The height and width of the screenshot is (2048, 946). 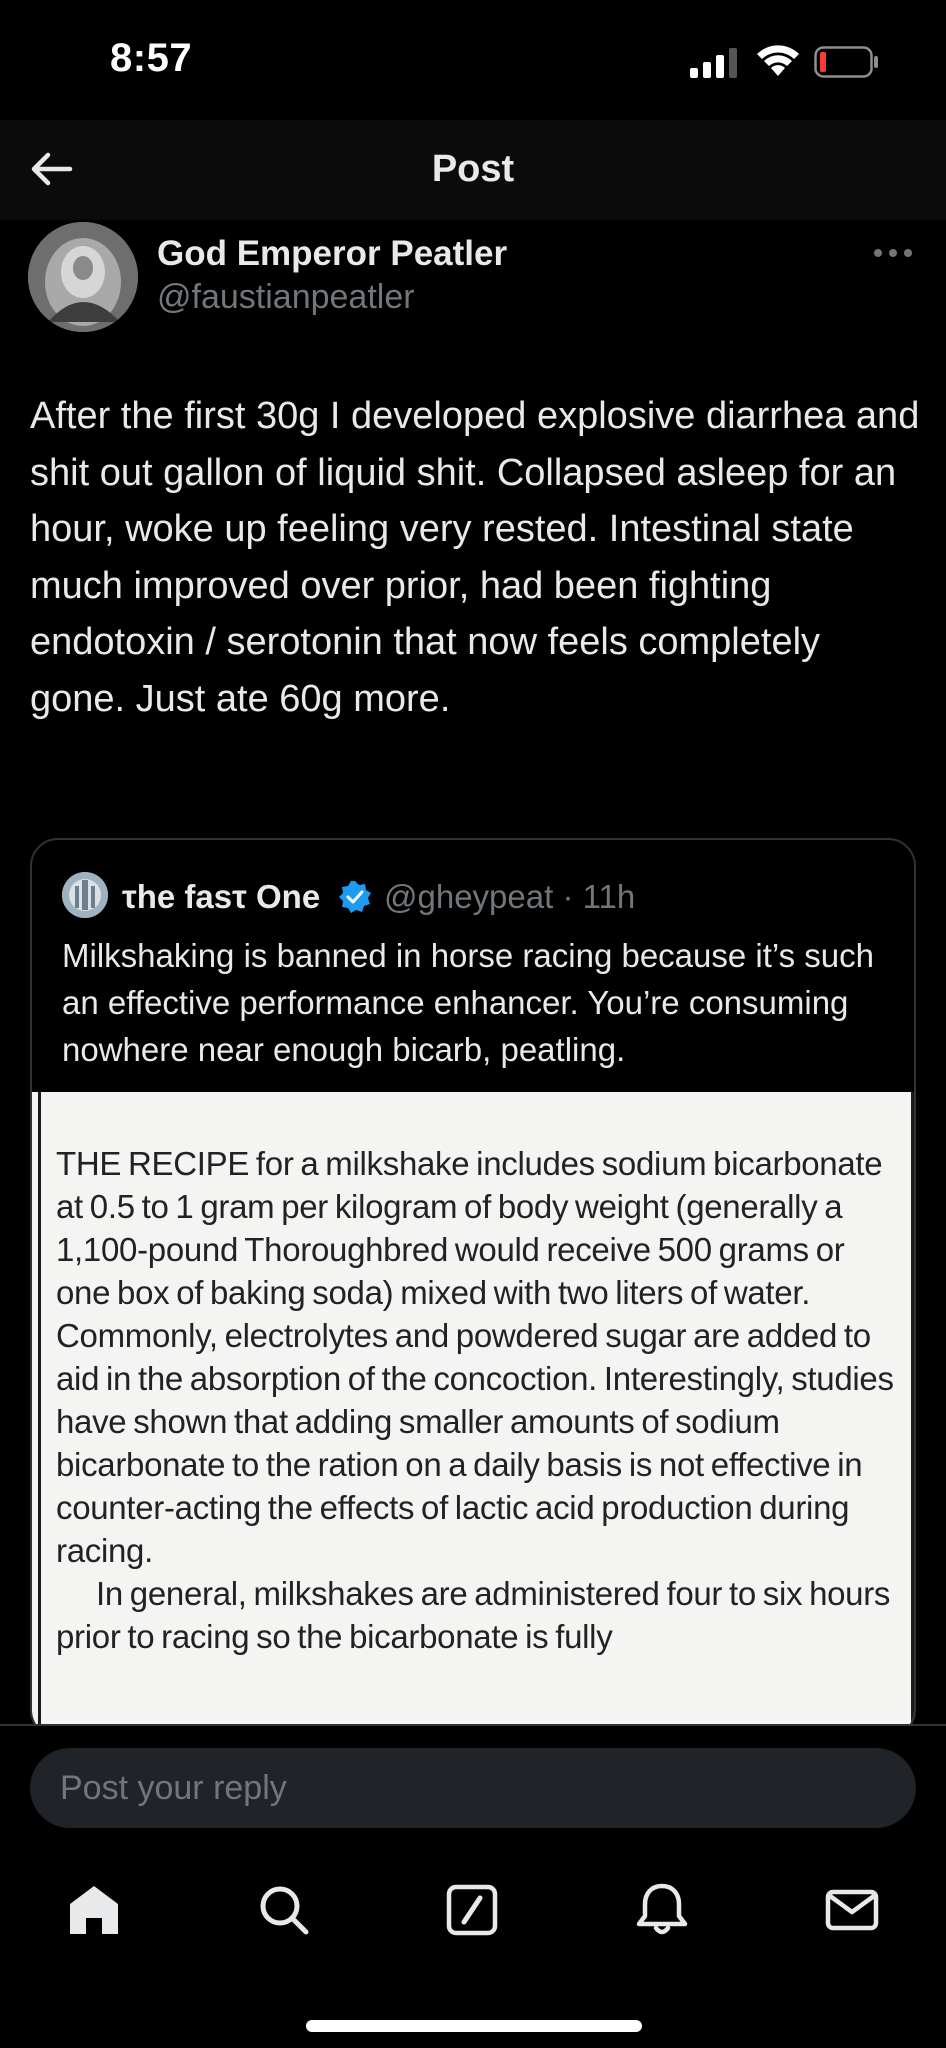 What do you see at coordinates (355, 897) in the screenshot?
I see `verified-badge-icon` at bounding box center [355, 897].